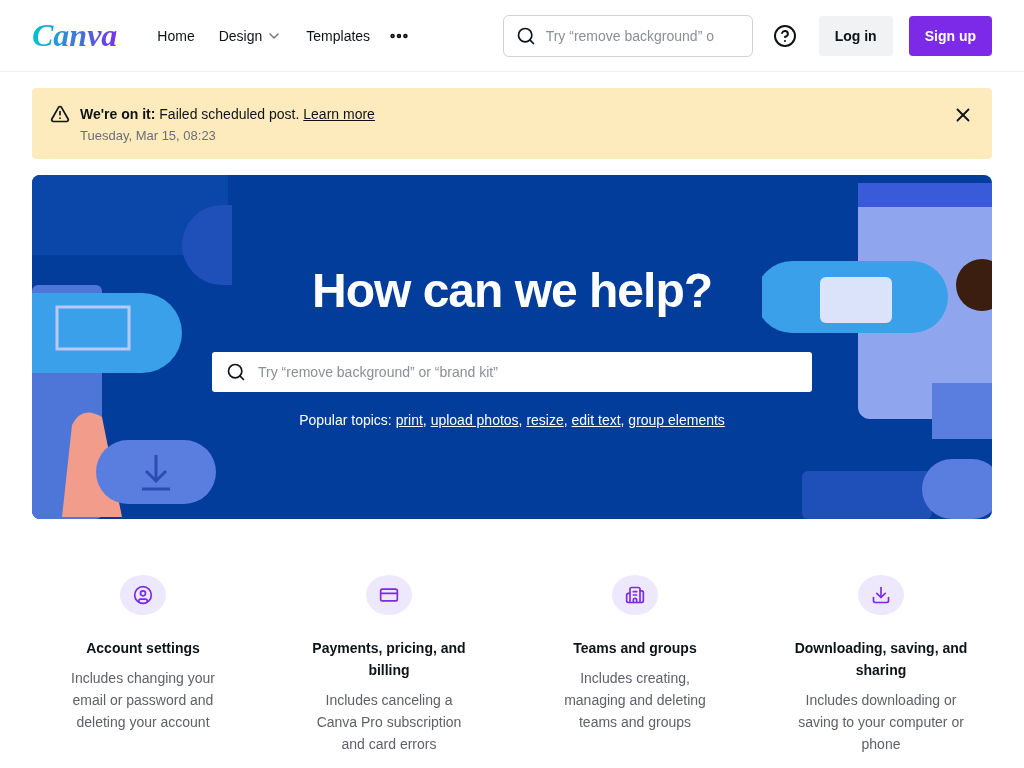 This screenshot has width=1024, height=768. I want to click on hero-title: How can we help?, so click(512, 290).